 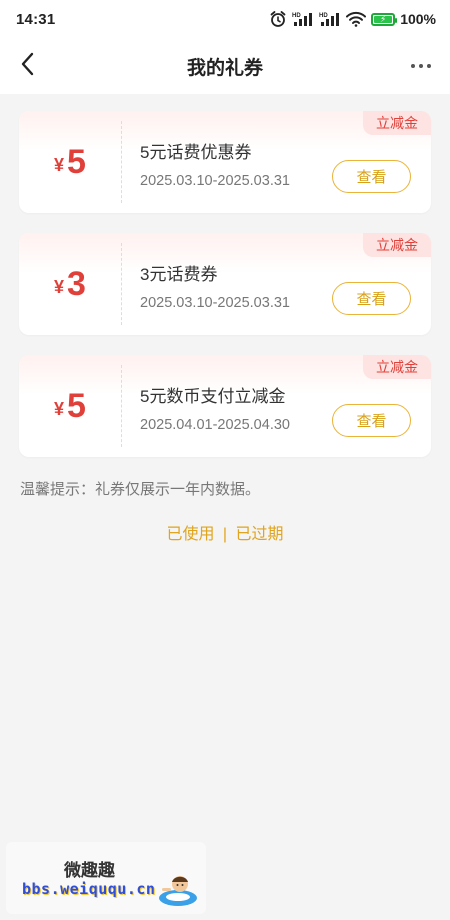 I want to click on wifi-icon, so click(x=356, y=19).